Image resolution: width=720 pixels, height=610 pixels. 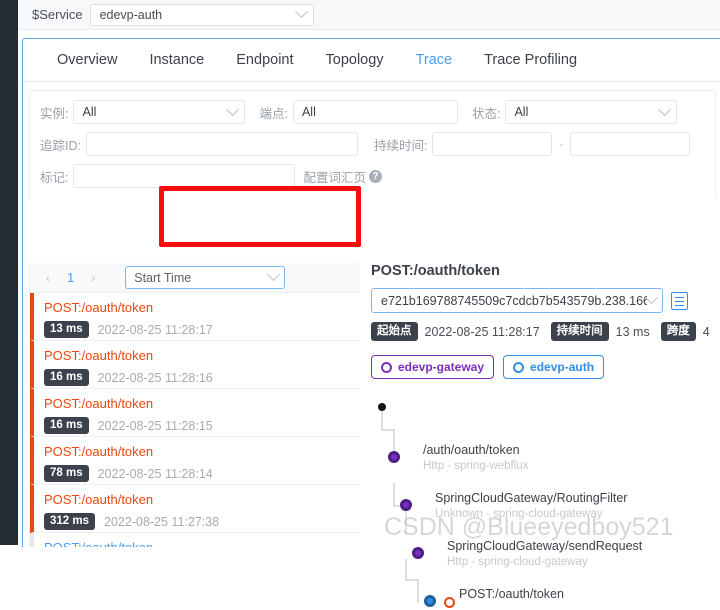 I want to click on service-bar: $Service edevp-auth, so click(x=369, y=15).